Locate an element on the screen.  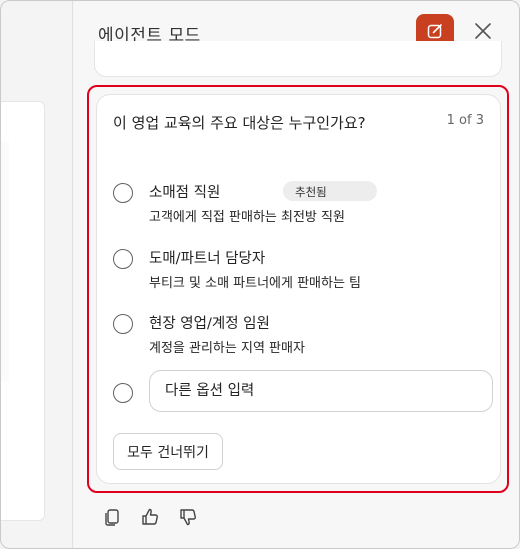
question-text: 이 영업 교육의 주요 대상은 누구인가요? is located at coordinates (239, 123).